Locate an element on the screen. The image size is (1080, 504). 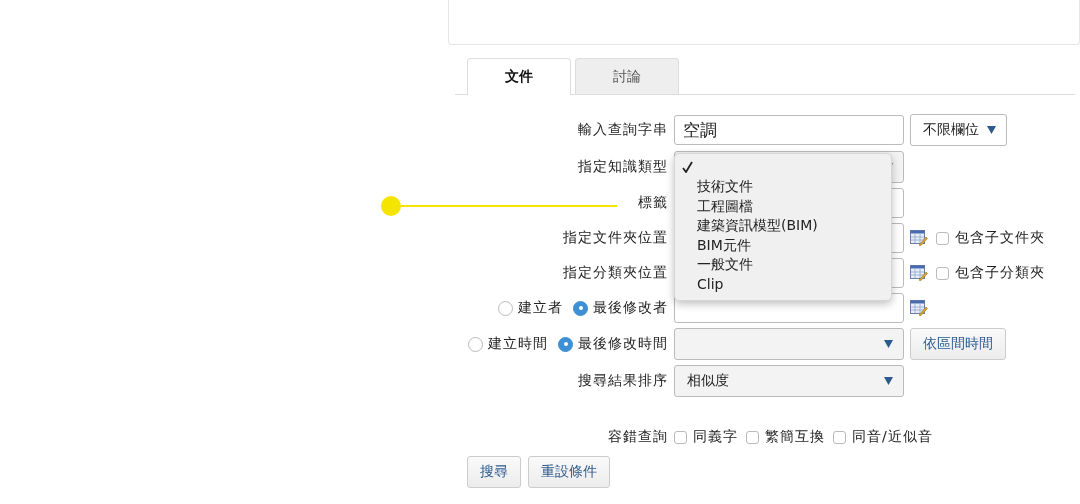
radio-label: 最後修改時間 is located at coordinates (623, 344).